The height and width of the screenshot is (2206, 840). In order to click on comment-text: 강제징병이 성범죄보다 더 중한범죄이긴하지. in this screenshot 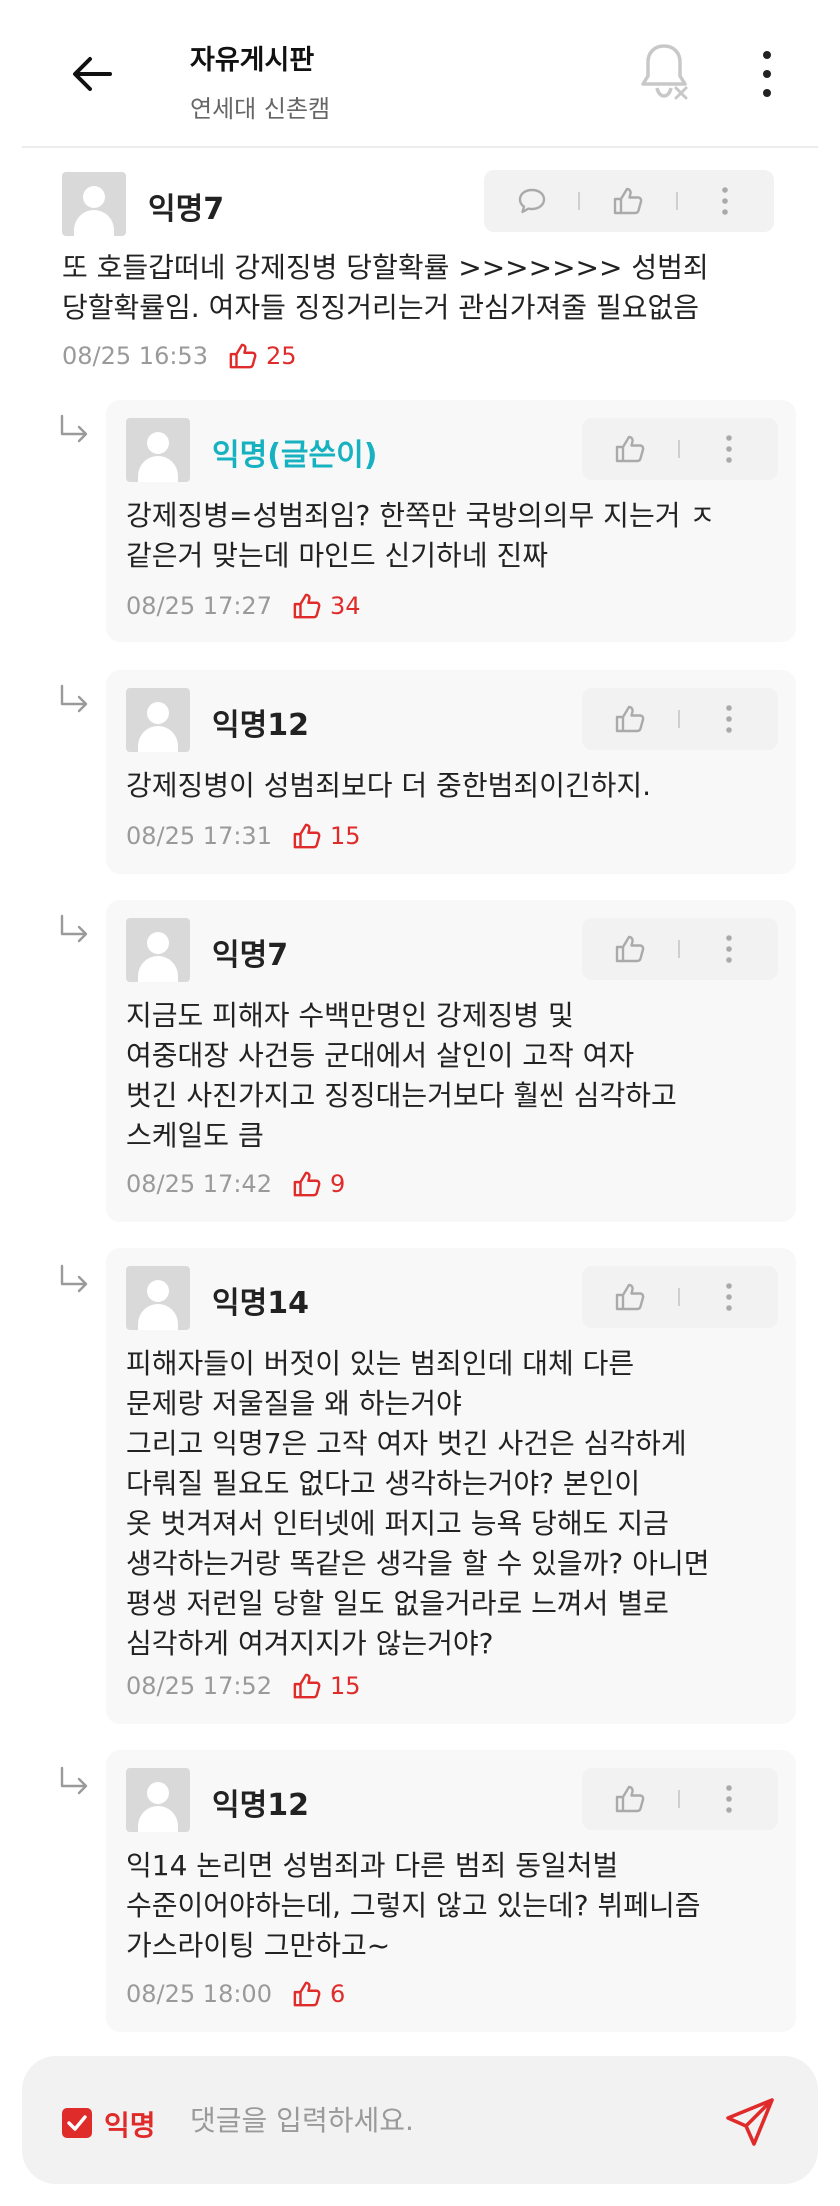, I will do `click(389, 785)`.